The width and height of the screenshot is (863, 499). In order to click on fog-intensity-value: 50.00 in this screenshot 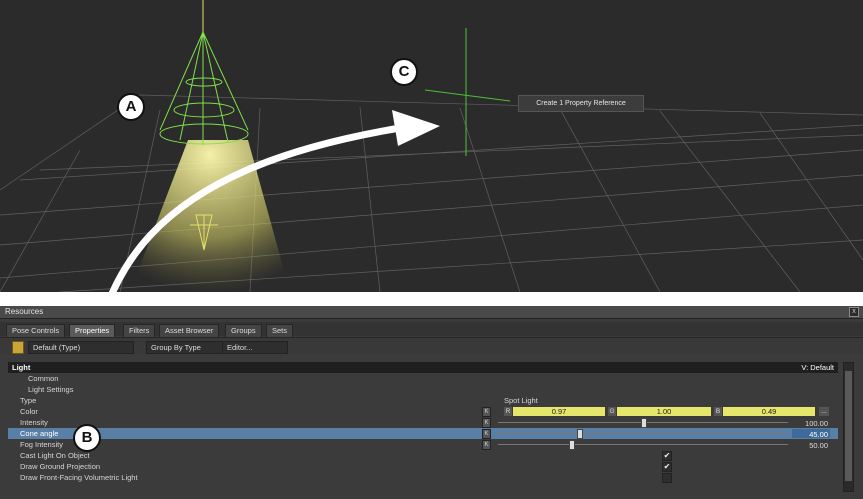, I will do `click(811, 445)`.